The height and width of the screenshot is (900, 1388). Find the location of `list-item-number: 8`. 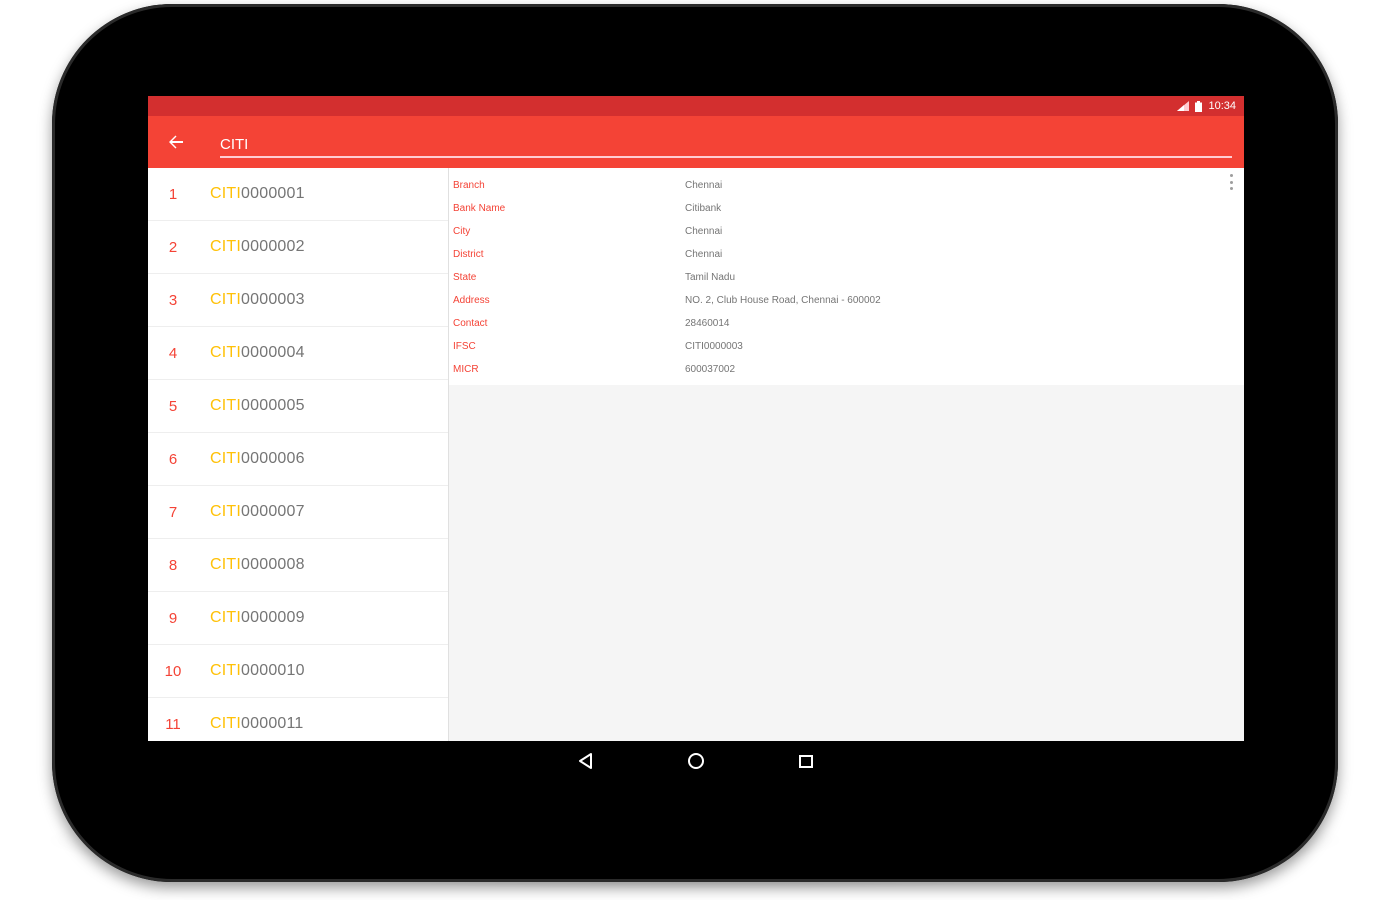

list-item-number: 8 is located at coordinates (173, 565).